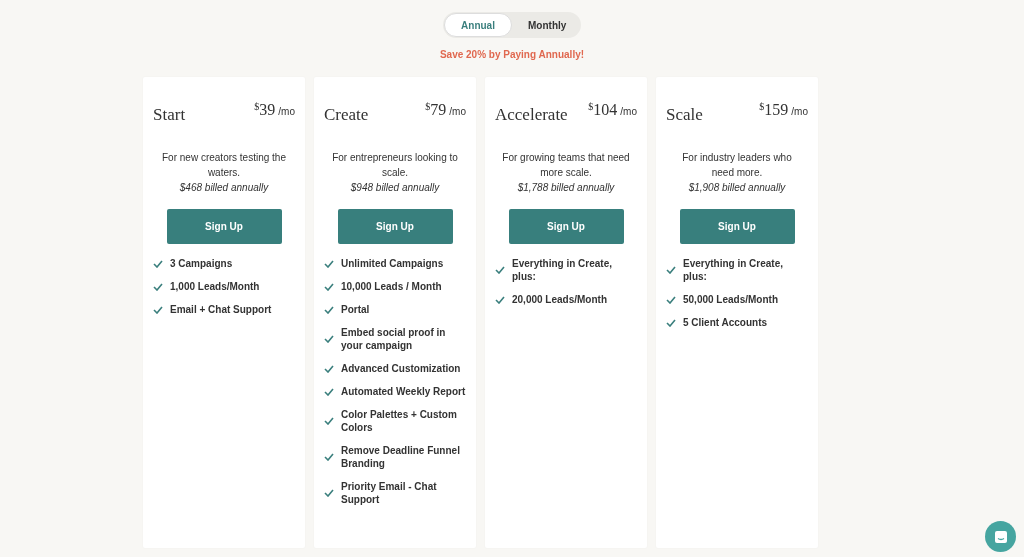  I want to click on billing-tab: Monthly, so click(546, 25).